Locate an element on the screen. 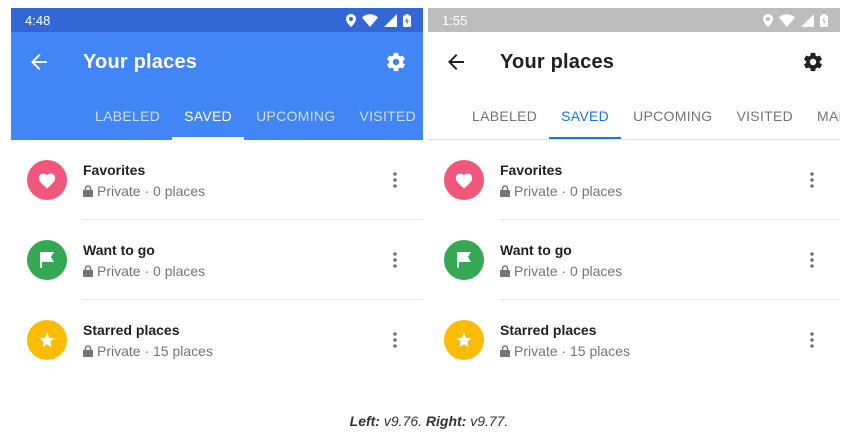 Image resolution: width=858 pixels, height=441 pixels. tab-bar: LABELED SAVED UPCOMING VISITED MA is located at coordinates (217, 116).